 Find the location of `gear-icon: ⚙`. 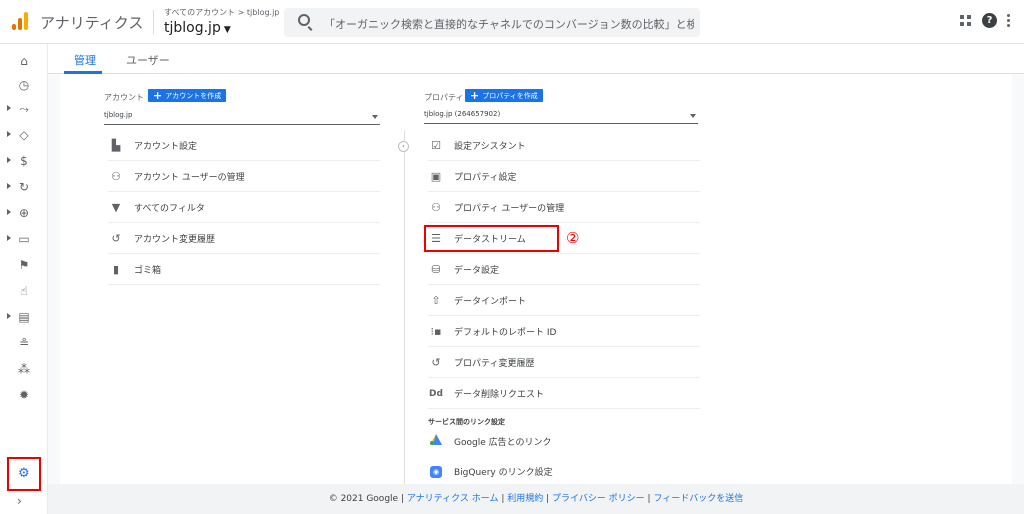

gear-icon: ⚙ is located at coordinates (24, 473).